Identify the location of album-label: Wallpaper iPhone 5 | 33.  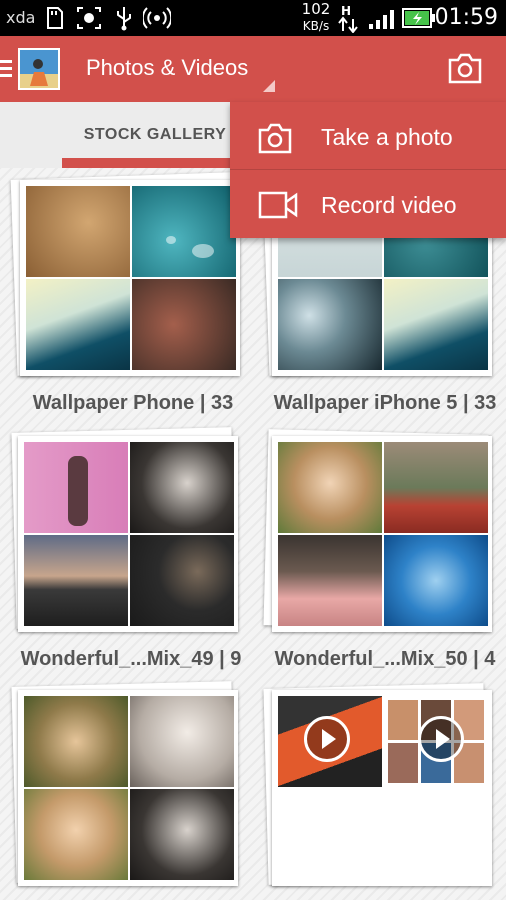
(385, 403).